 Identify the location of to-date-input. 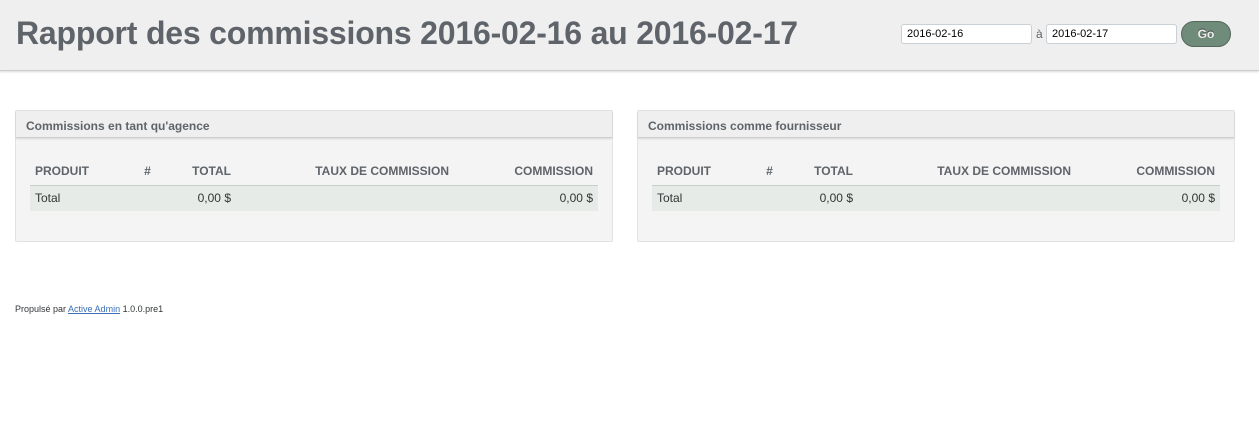
(1111, 34).